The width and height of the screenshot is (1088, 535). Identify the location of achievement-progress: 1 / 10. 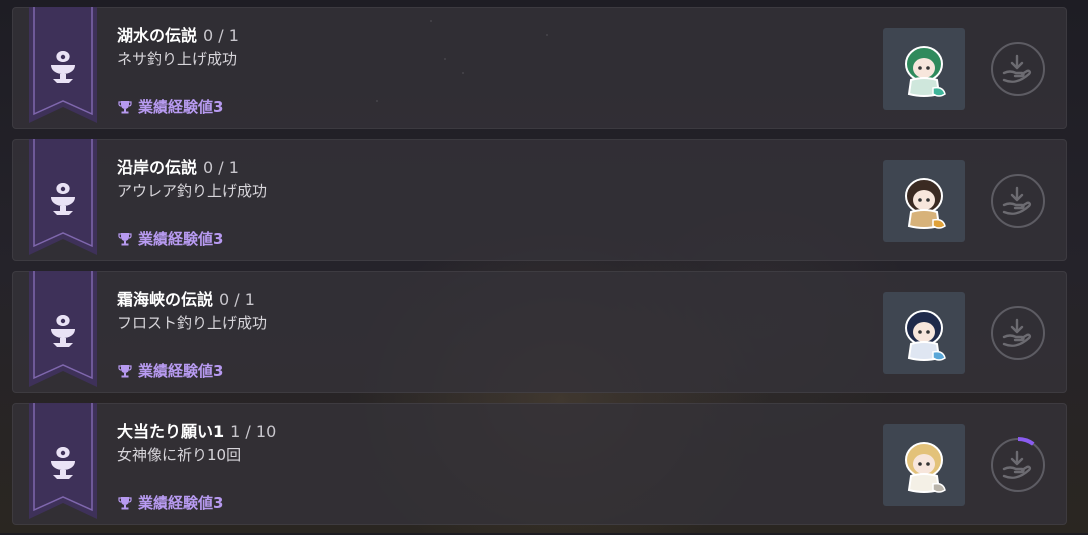
(253, 431).